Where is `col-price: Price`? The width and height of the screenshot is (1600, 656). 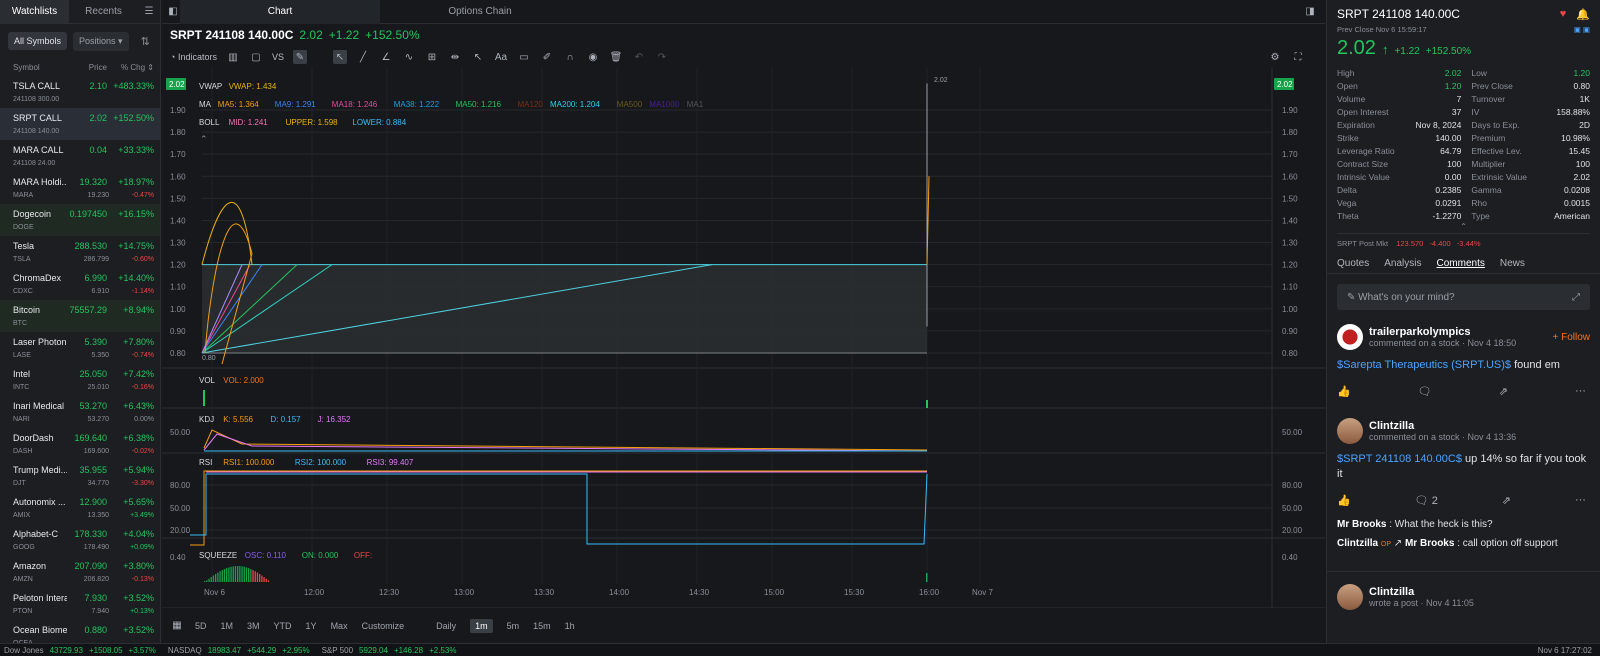
col-price: Price is located at coordinates (87, 67).